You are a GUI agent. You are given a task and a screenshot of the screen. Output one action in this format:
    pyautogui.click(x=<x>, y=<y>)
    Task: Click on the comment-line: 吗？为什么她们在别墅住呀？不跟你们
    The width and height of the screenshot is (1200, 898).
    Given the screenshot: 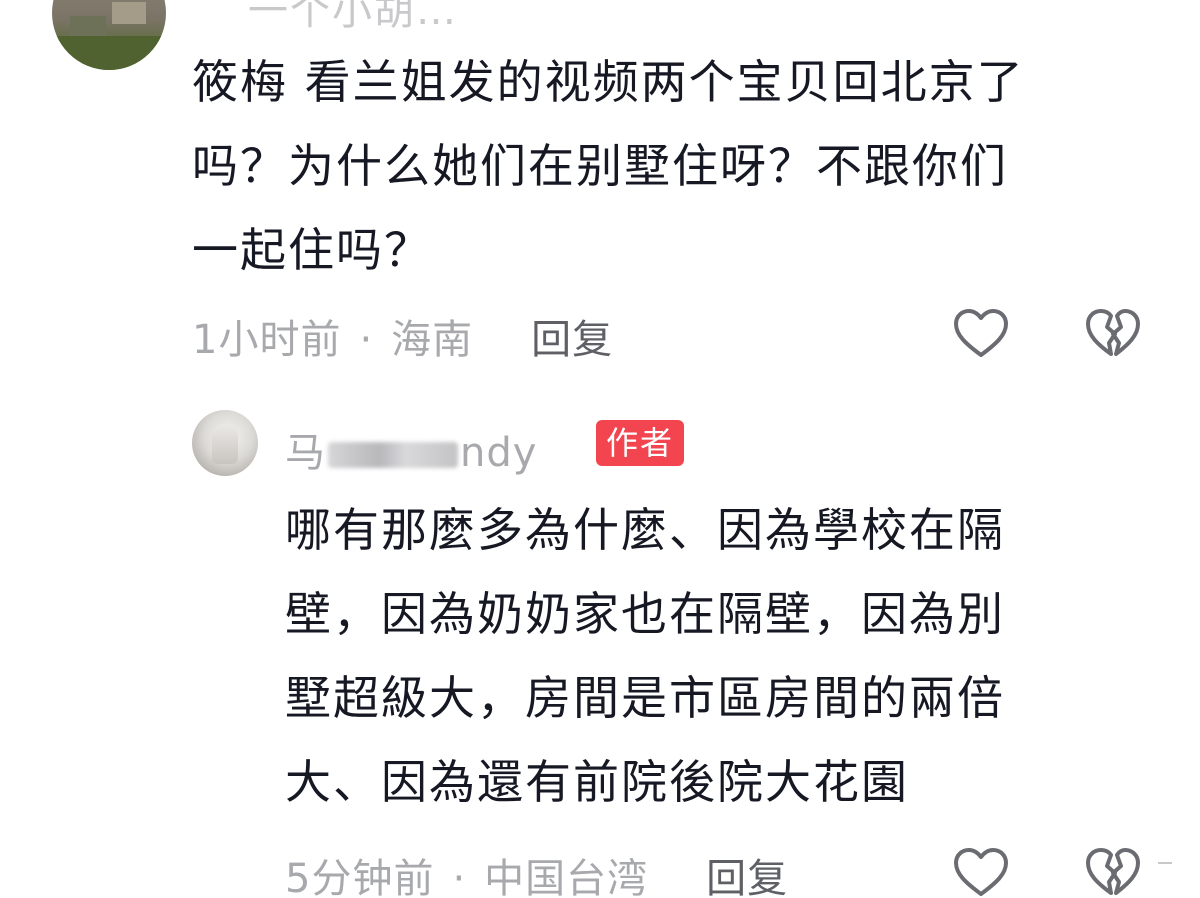 What is the action you would take?
    pyautogui.click(x=600, y=166)
    